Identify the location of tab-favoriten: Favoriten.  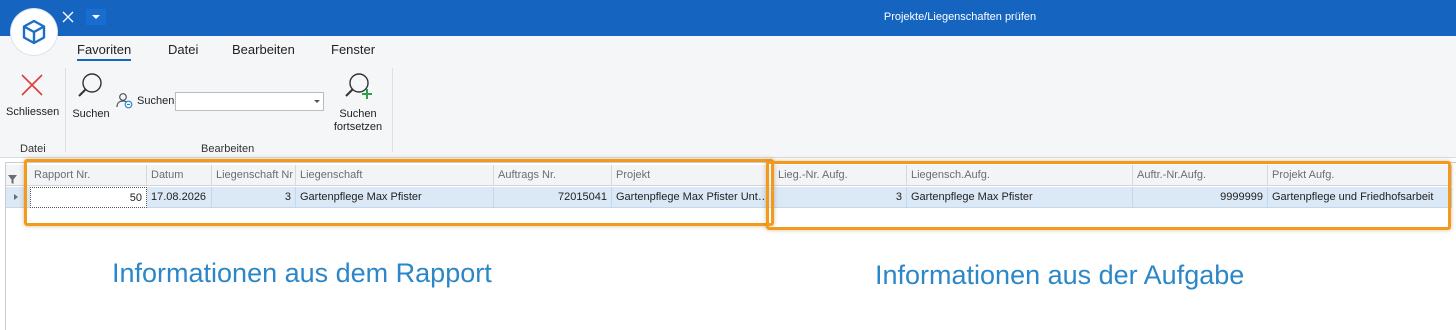
(104, 51).